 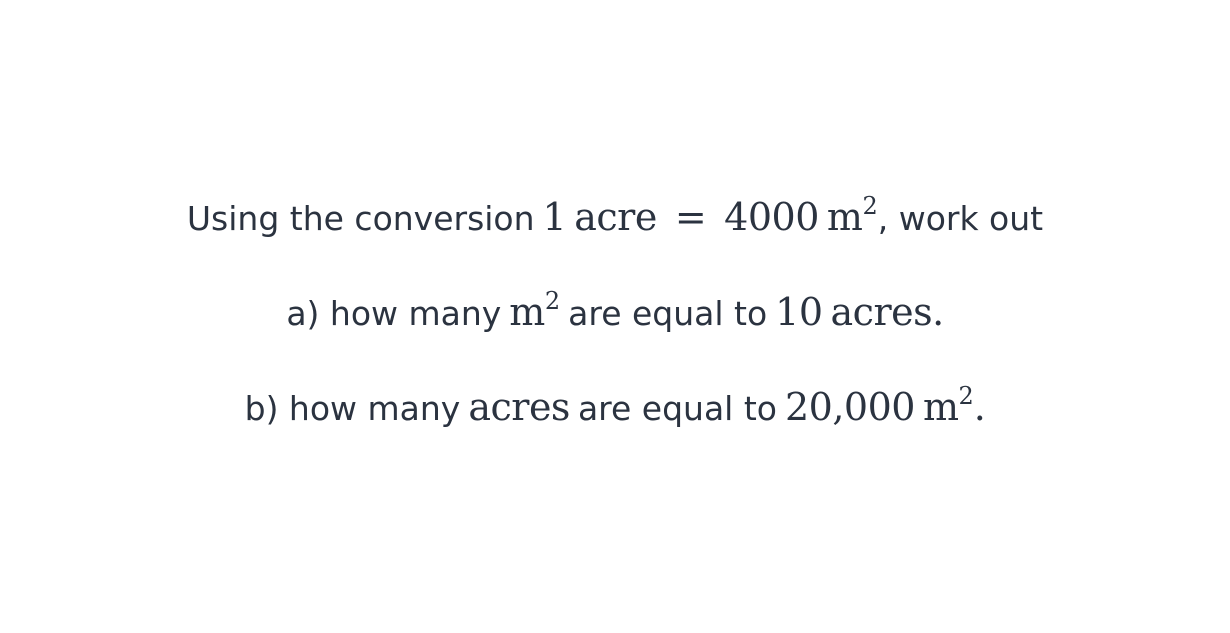 What do you see at coordinates (940, 407) in the screenshot?
I see `part-b-math-unit: m` at bounding box center [940, 407].